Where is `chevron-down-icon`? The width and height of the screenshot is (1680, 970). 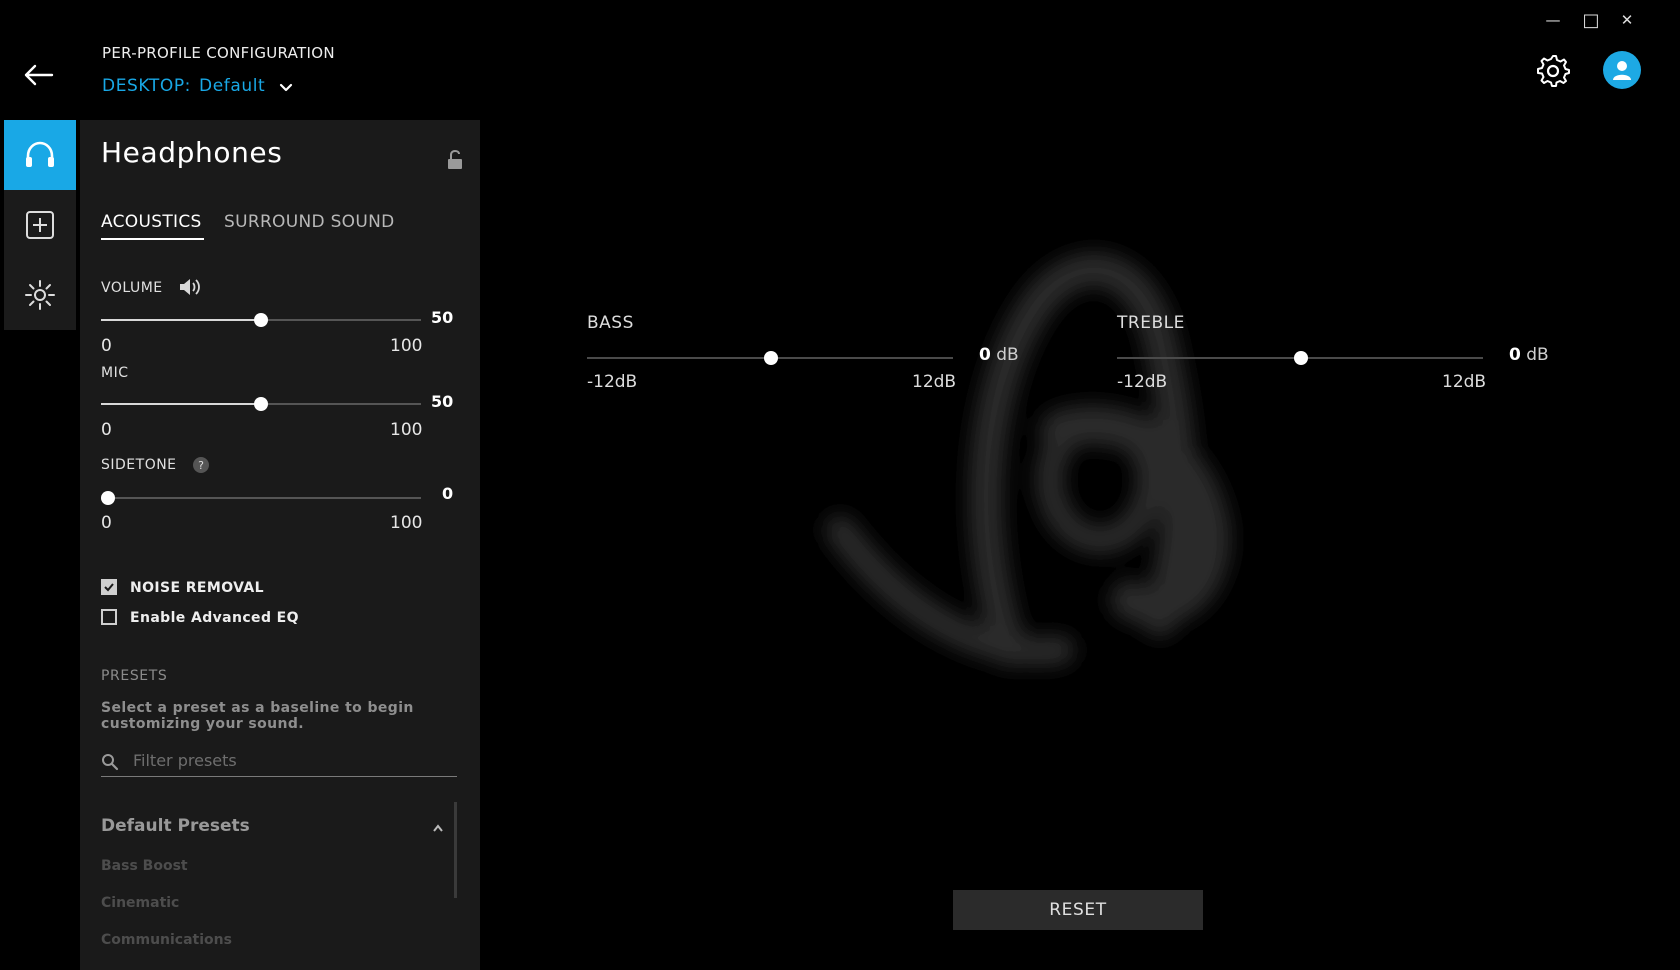 chevron-down-icon is located at coordinates (286, 87).